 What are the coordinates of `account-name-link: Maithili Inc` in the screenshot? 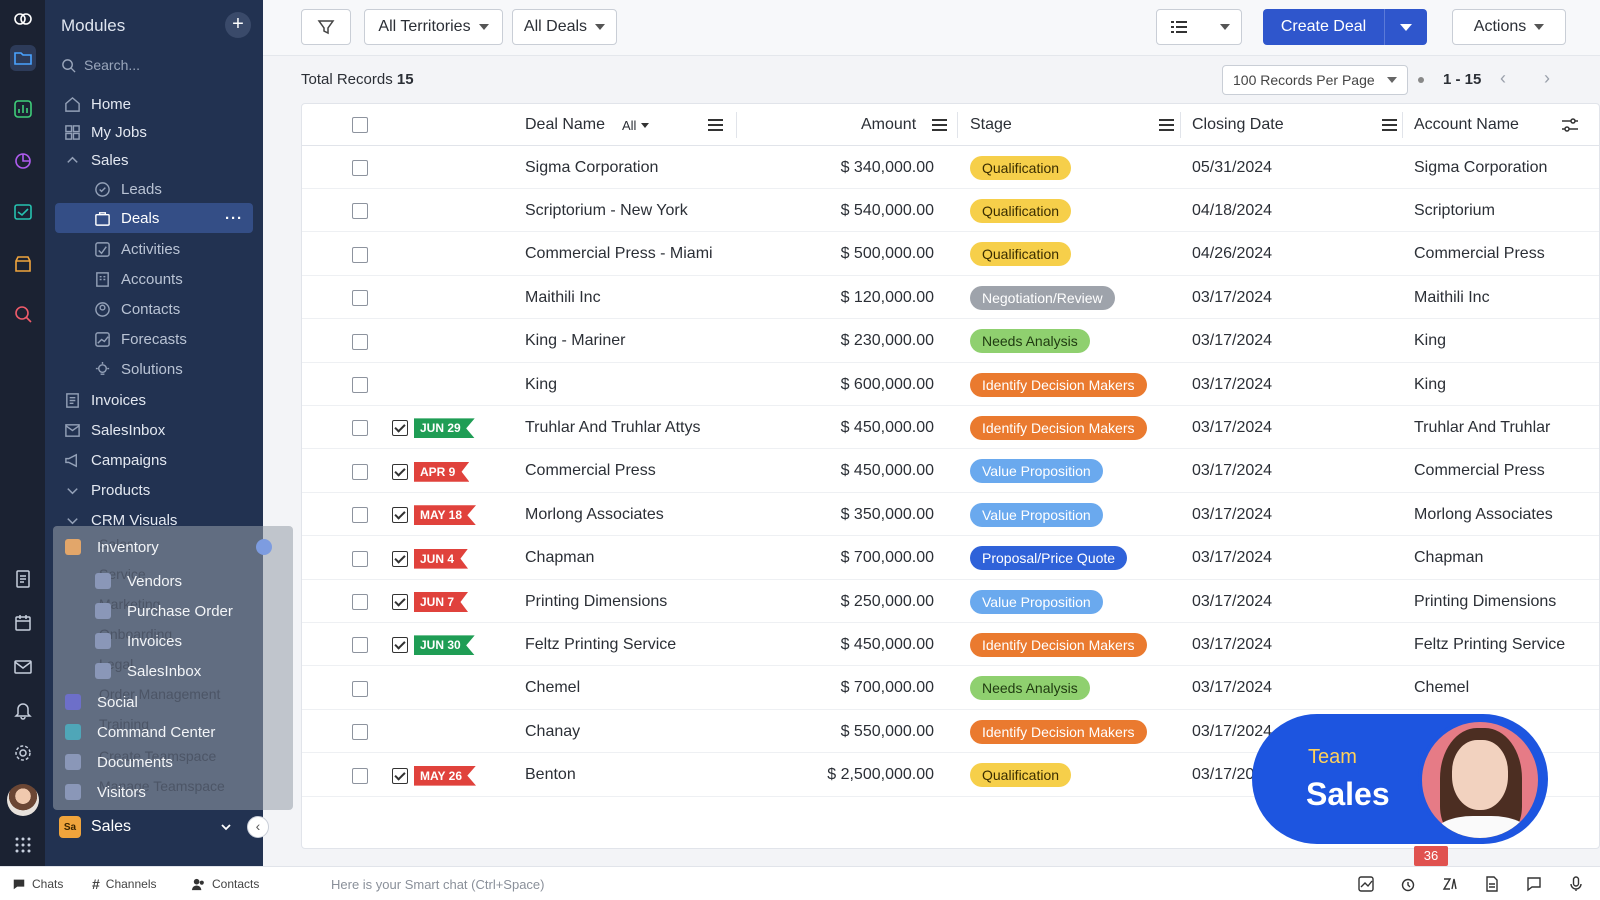 It's located at (1452, 297).